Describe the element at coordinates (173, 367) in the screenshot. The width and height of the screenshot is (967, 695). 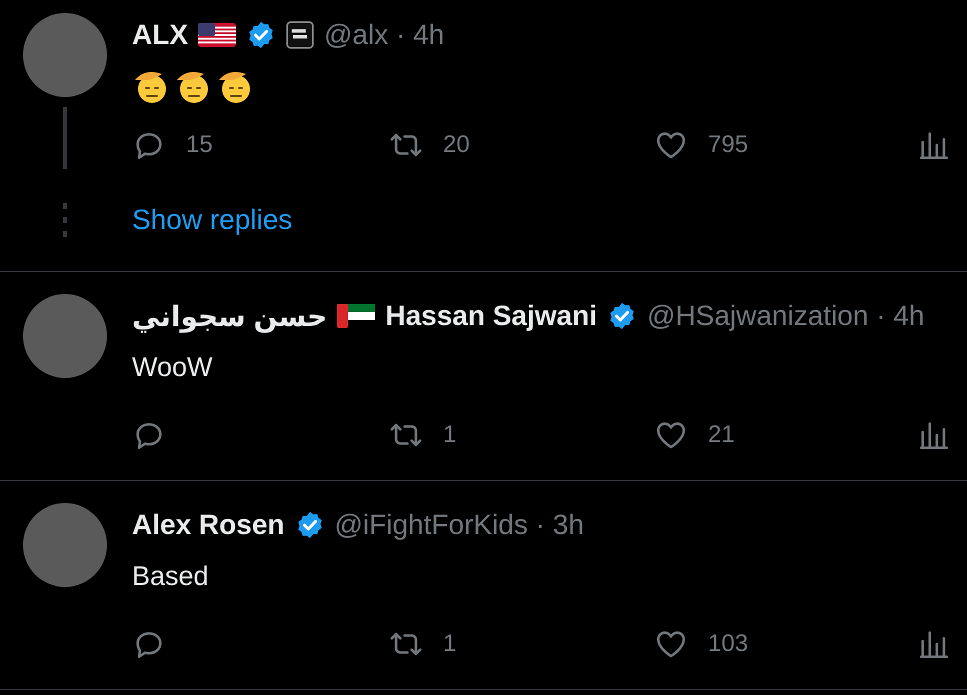
I see `tweet-text: WooW` at that location.